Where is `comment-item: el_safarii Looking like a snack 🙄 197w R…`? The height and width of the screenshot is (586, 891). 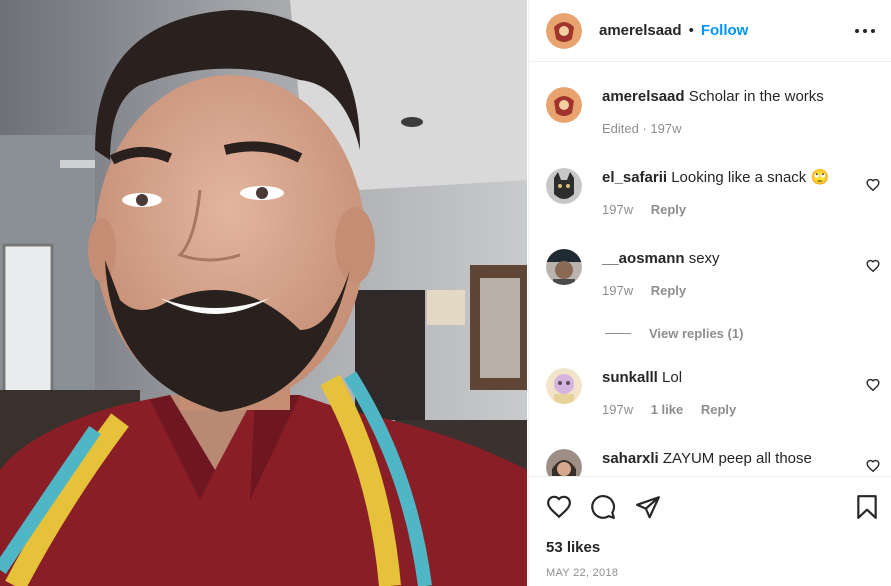 comment-item: el_safarii Looking like a snack 🙄 197w R… is located at coordinates (718, 198).